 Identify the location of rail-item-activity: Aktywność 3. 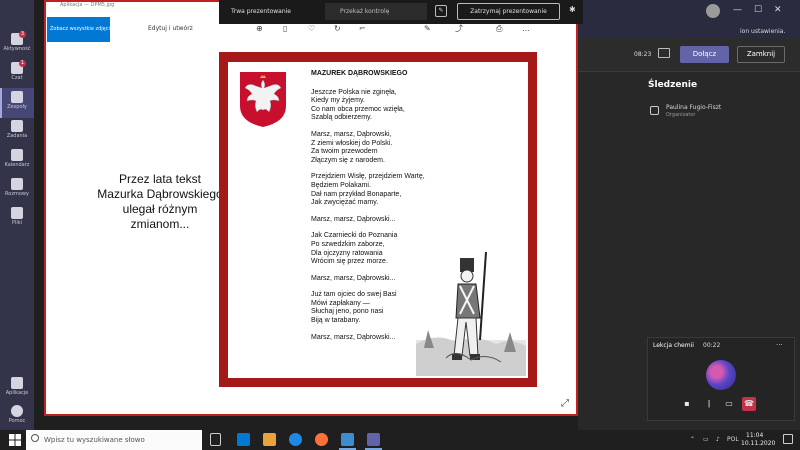
(17, 45).